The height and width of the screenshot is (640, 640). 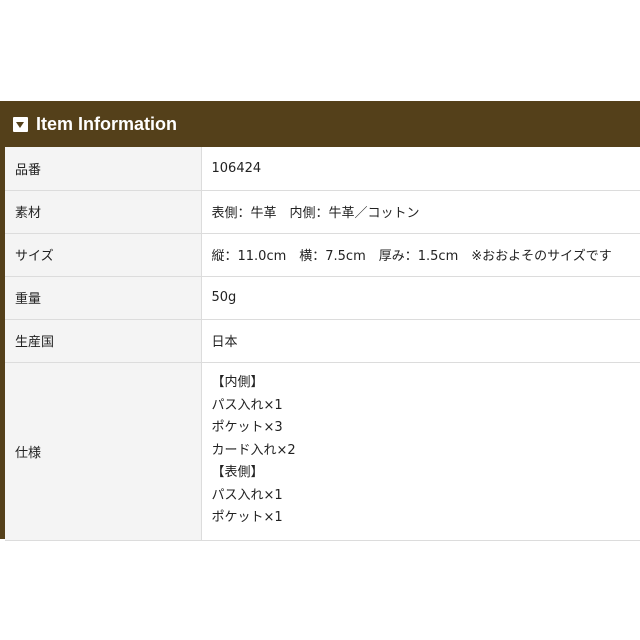 I want to click on row-label: 生産国, so click(x=103, y=341).